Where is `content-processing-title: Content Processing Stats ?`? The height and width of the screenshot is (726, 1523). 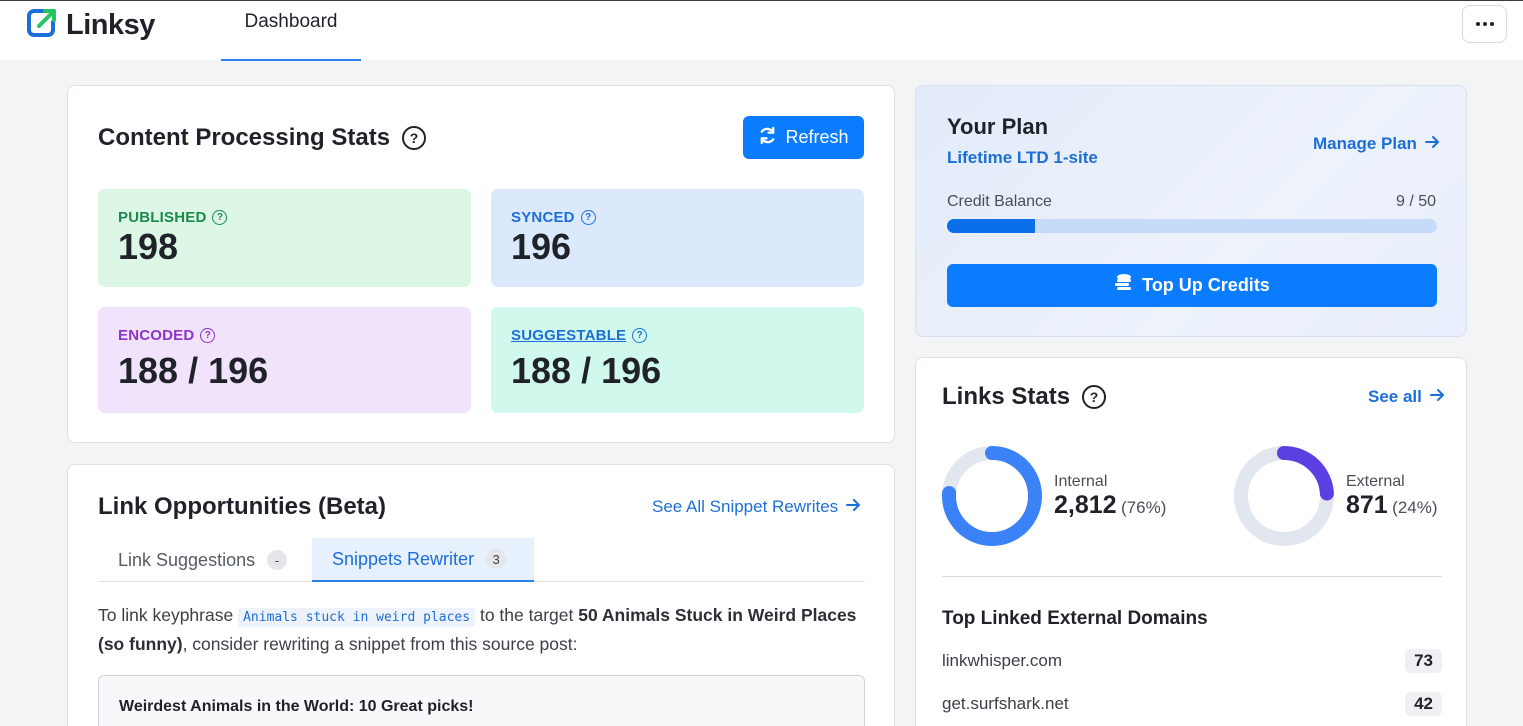 content-processing-title: Content Processing Stats ? is located at coordinates (262, 138).